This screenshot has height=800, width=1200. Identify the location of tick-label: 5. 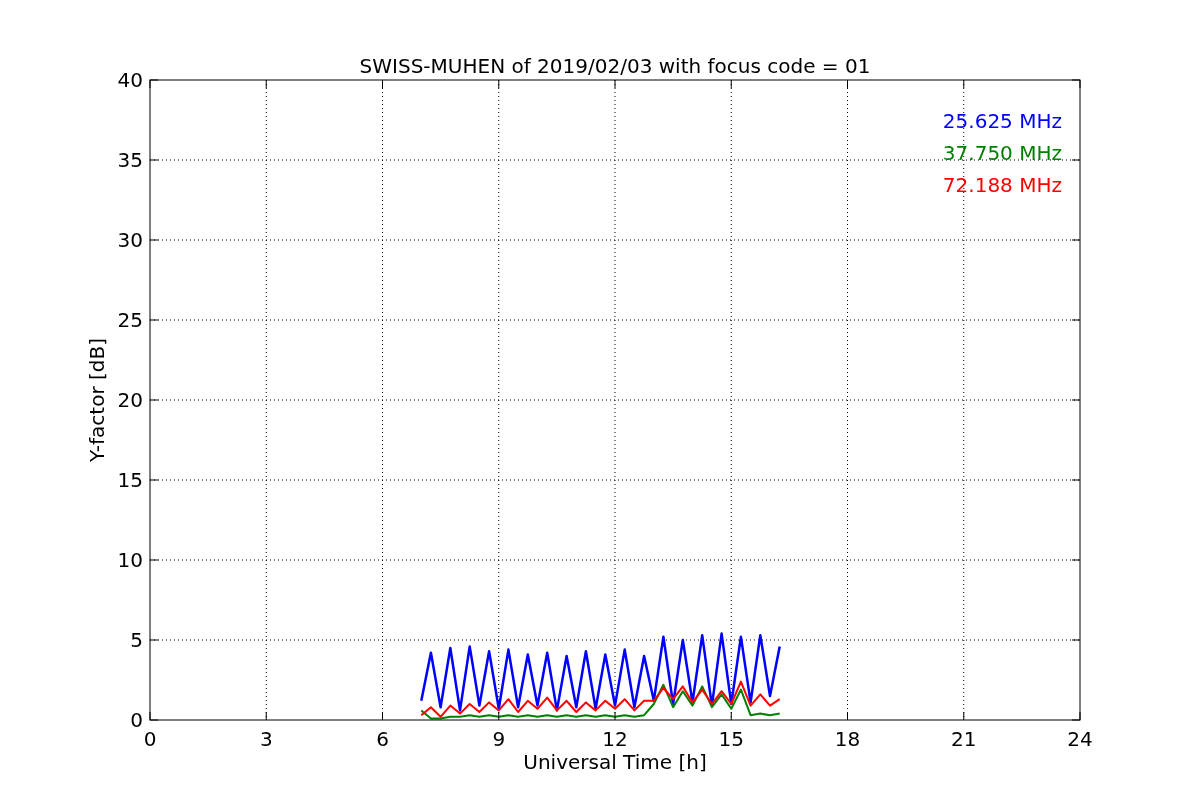
(136, 640).